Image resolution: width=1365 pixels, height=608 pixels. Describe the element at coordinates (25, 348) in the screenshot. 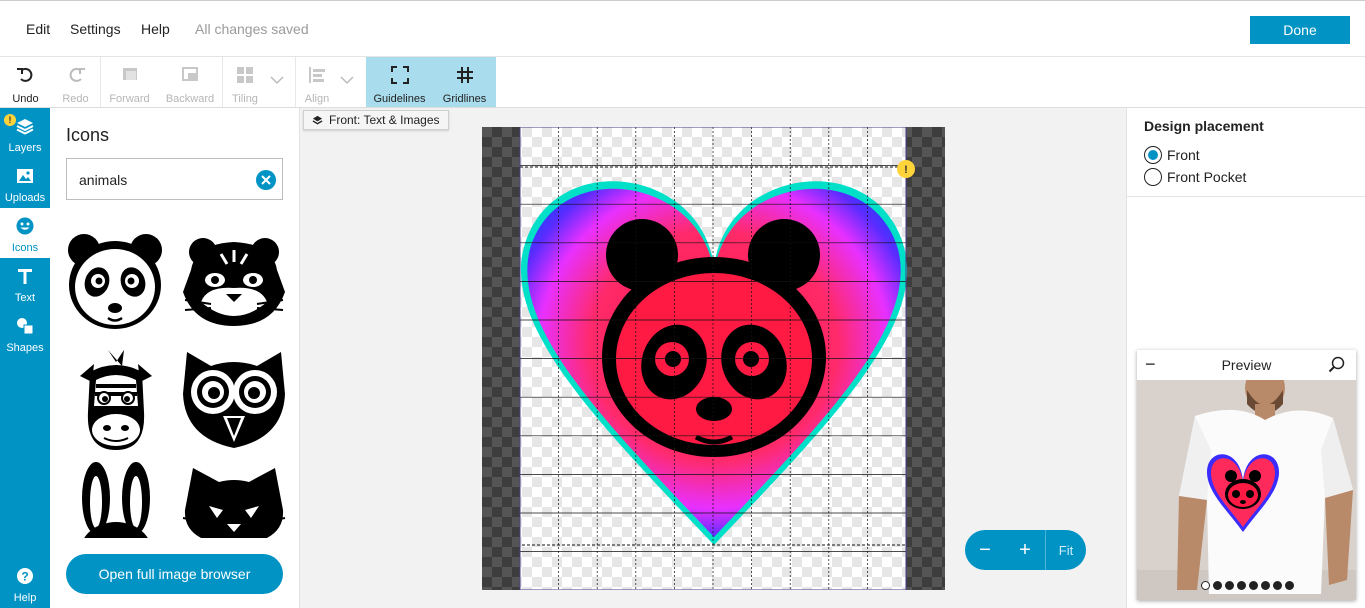

I see `rail-label-shapes: Shapes` at that location.